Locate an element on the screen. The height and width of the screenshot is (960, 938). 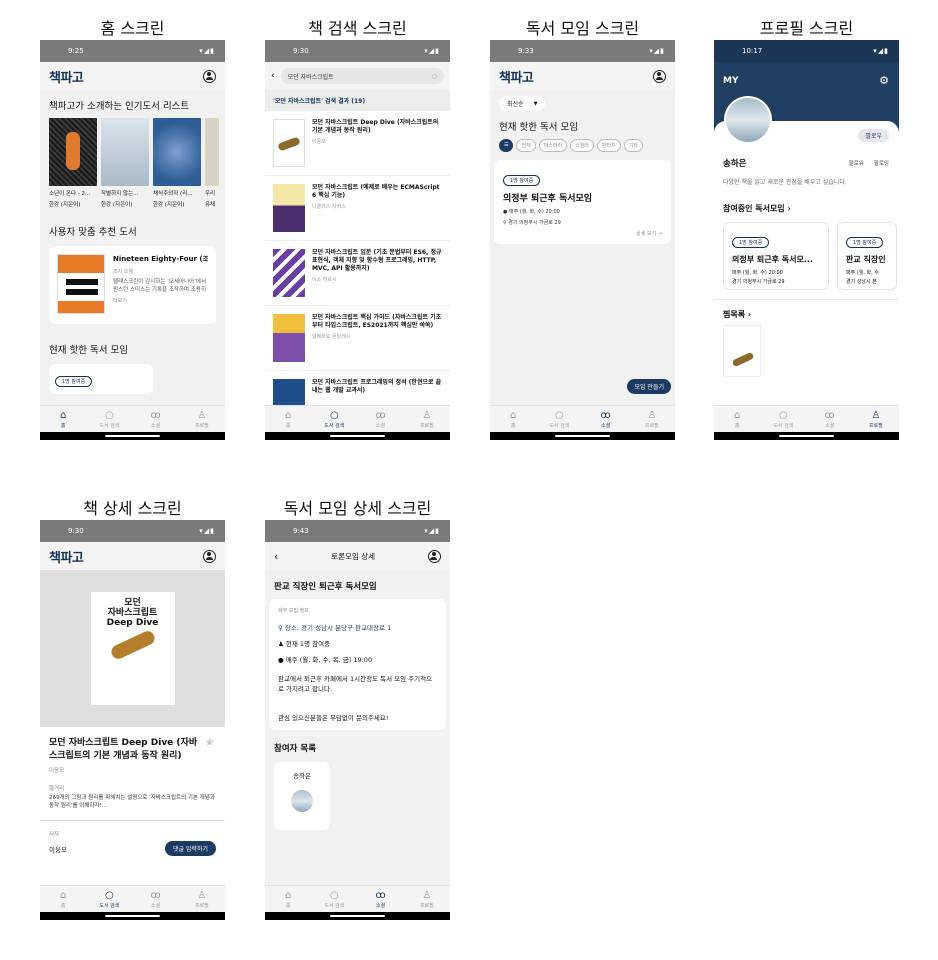
follow-button: 팔로우 is located at coordinates (873, 135).